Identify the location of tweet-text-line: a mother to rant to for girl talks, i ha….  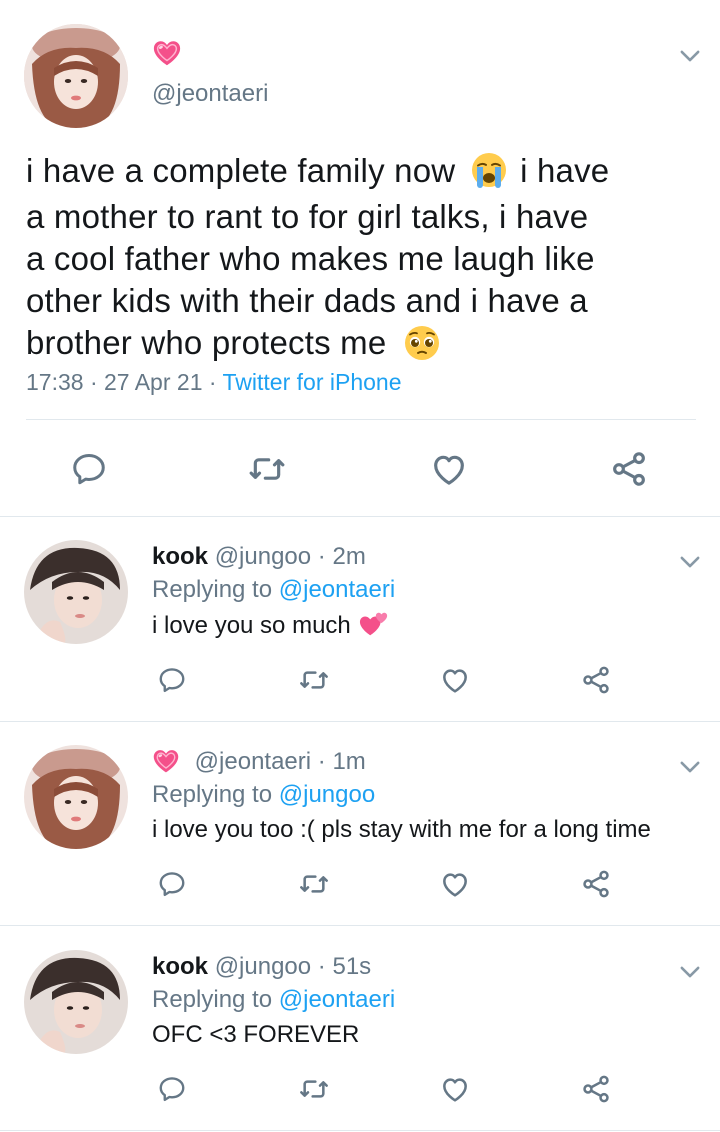
(307, 217).